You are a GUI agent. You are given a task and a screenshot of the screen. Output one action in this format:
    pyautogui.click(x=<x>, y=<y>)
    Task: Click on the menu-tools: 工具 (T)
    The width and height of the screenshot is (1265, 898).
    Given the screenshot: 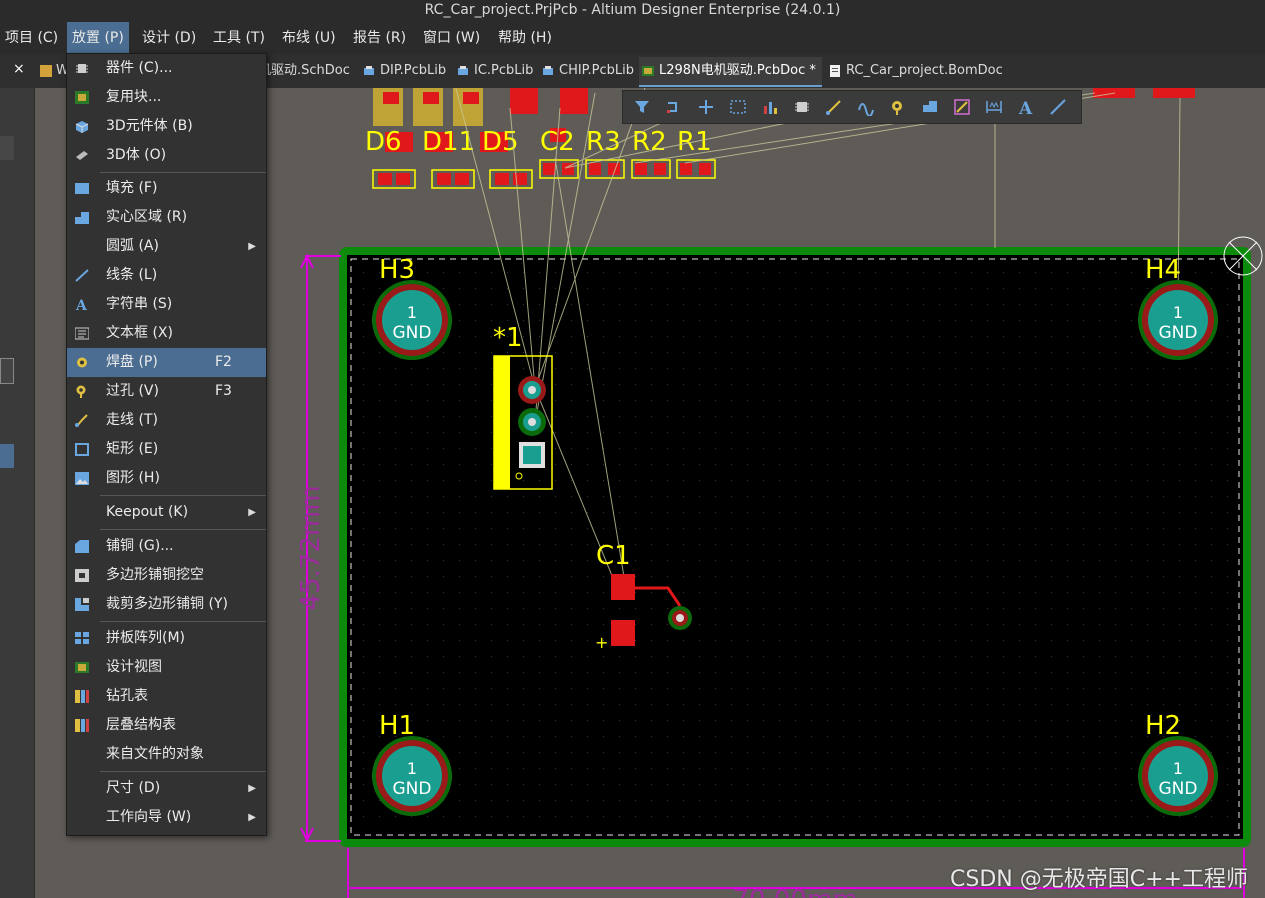 What is the action you would take?
    pyautogui.click(x=239, y=38)
    